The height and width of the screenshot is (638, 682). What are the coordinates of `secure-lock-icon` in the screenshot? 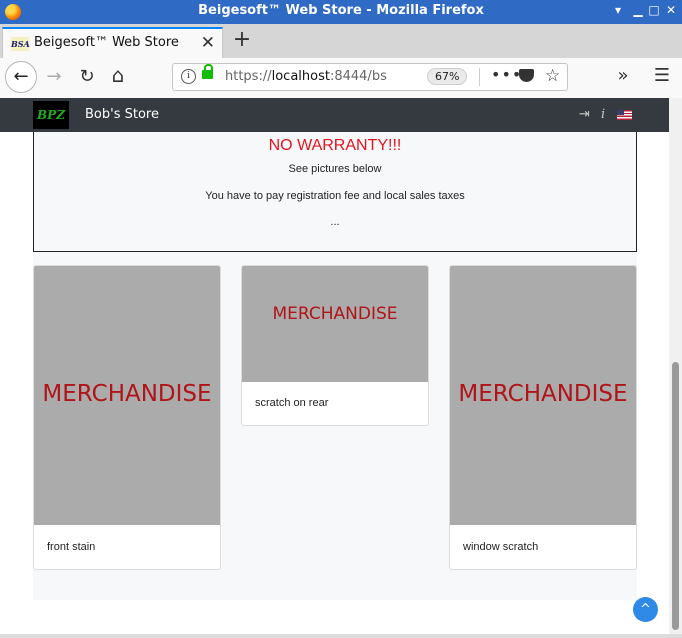 It's located at (207, 71).